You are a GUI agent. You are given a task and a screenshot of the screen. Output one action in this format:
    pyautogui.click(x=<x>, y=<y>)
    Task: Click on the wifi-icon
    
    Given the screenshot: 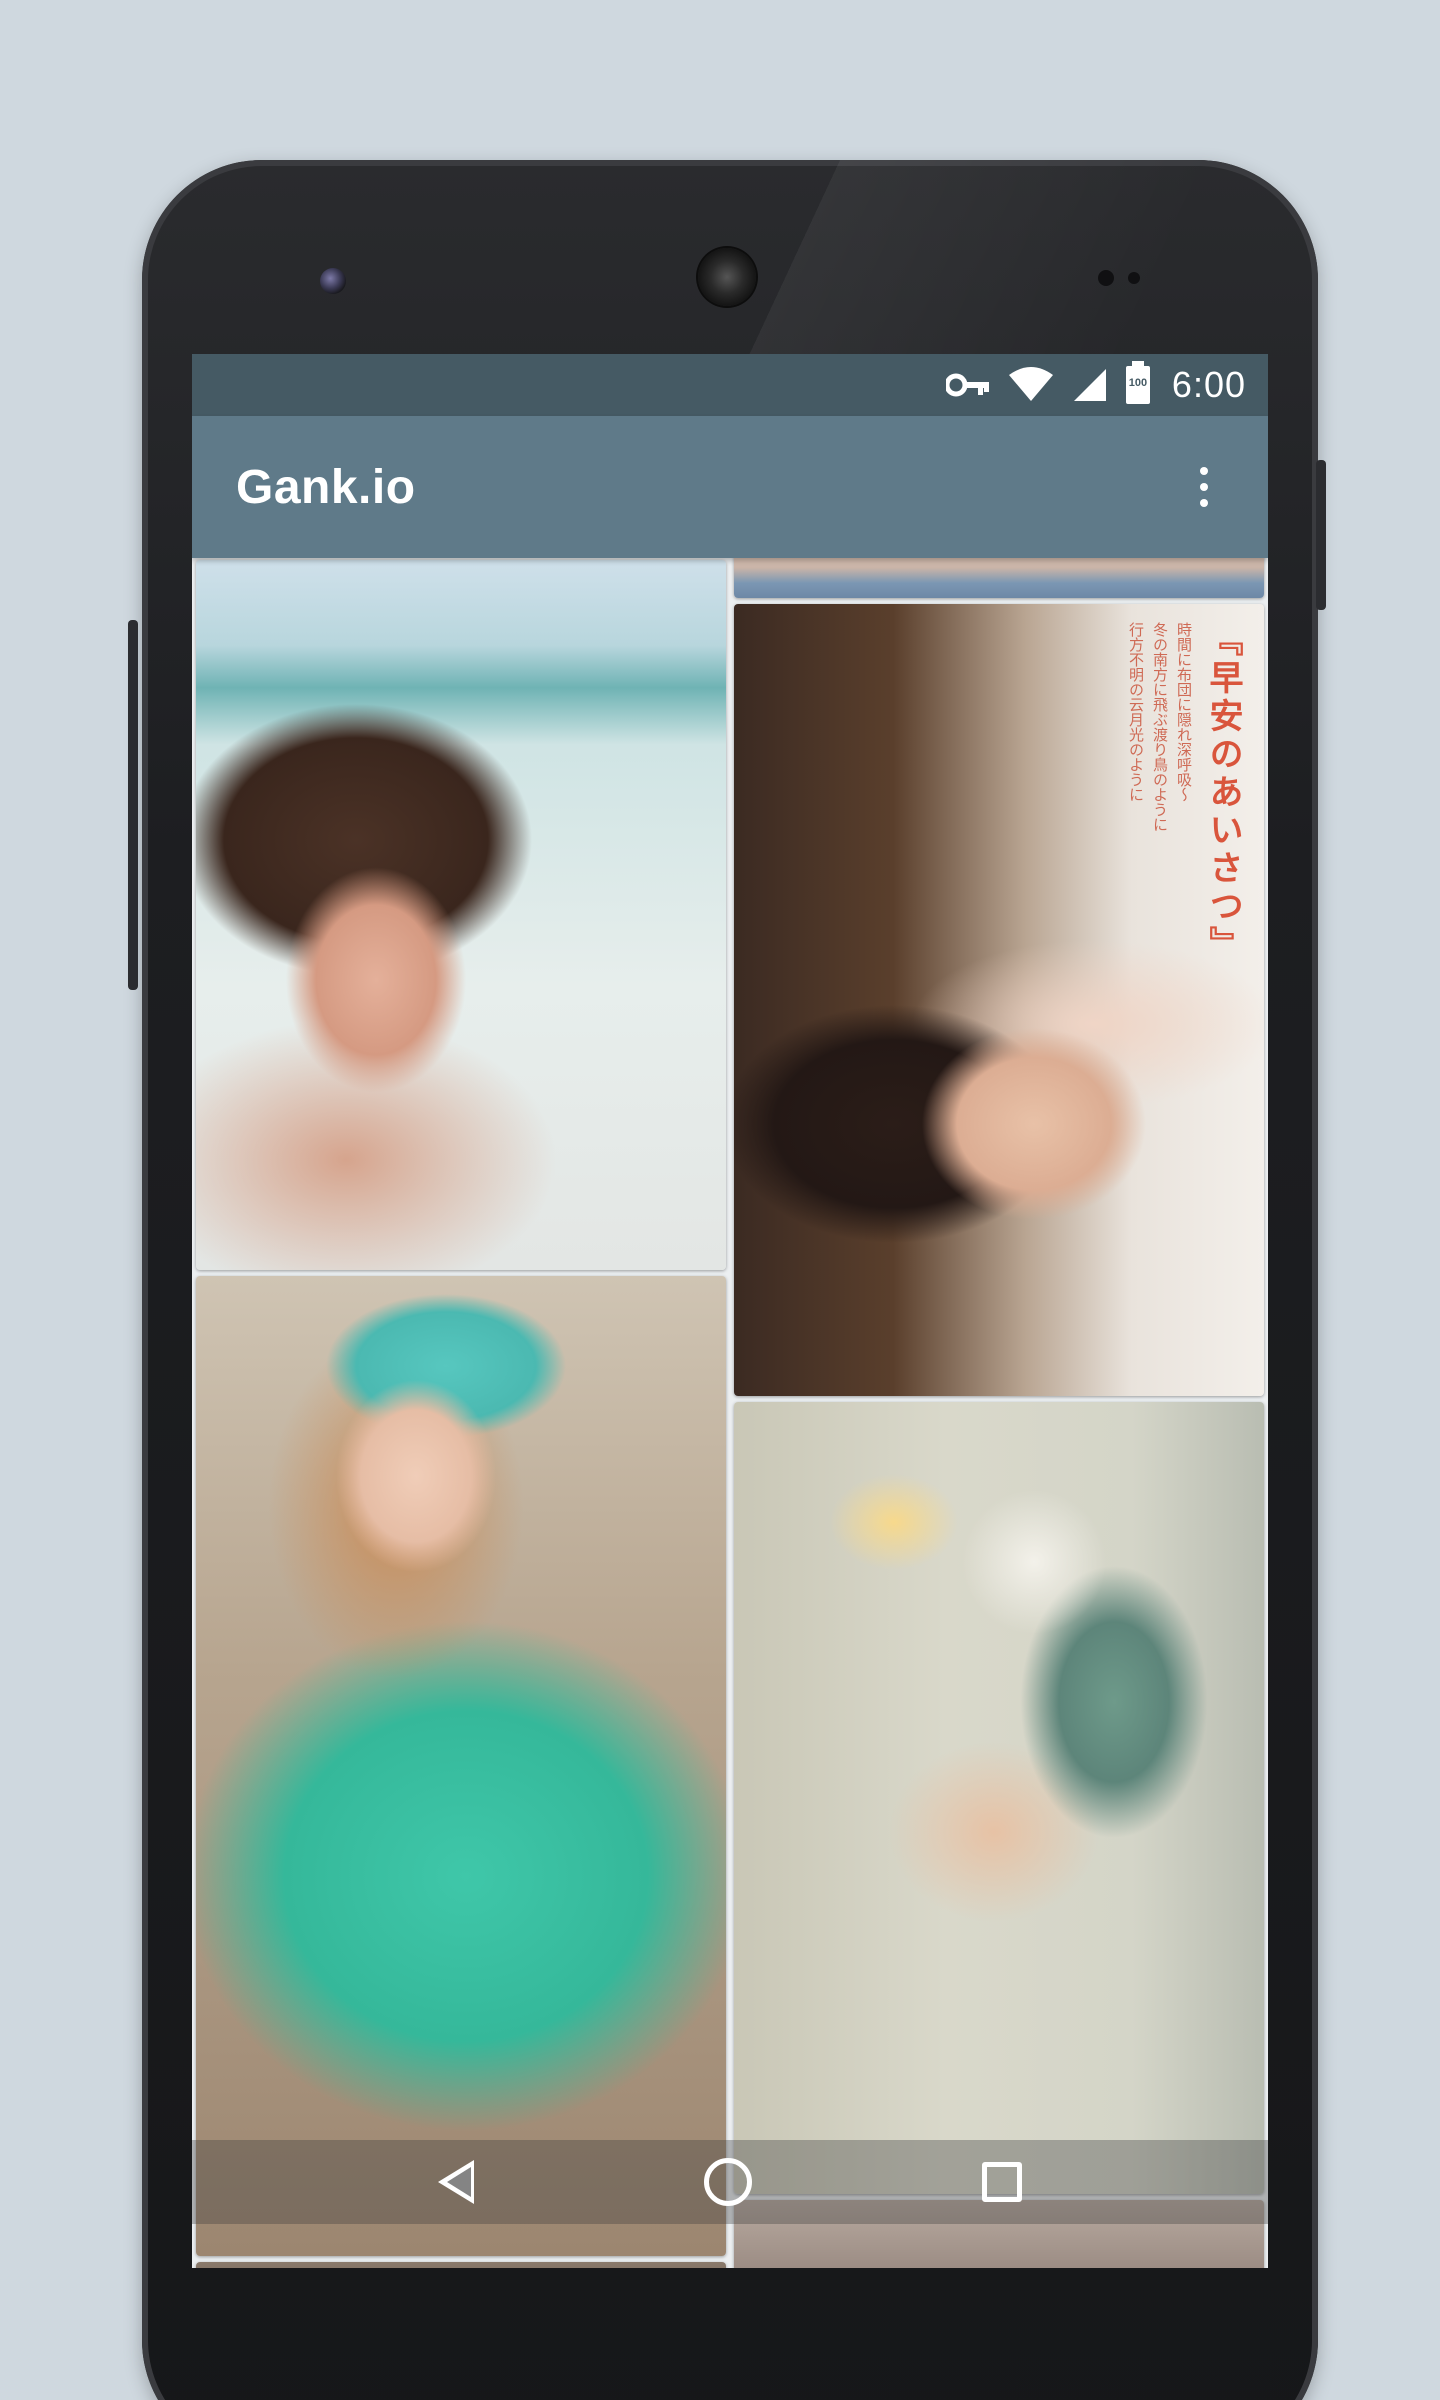 What is the action you would take?
    pyautogui.click(x=1030, y=384)
    